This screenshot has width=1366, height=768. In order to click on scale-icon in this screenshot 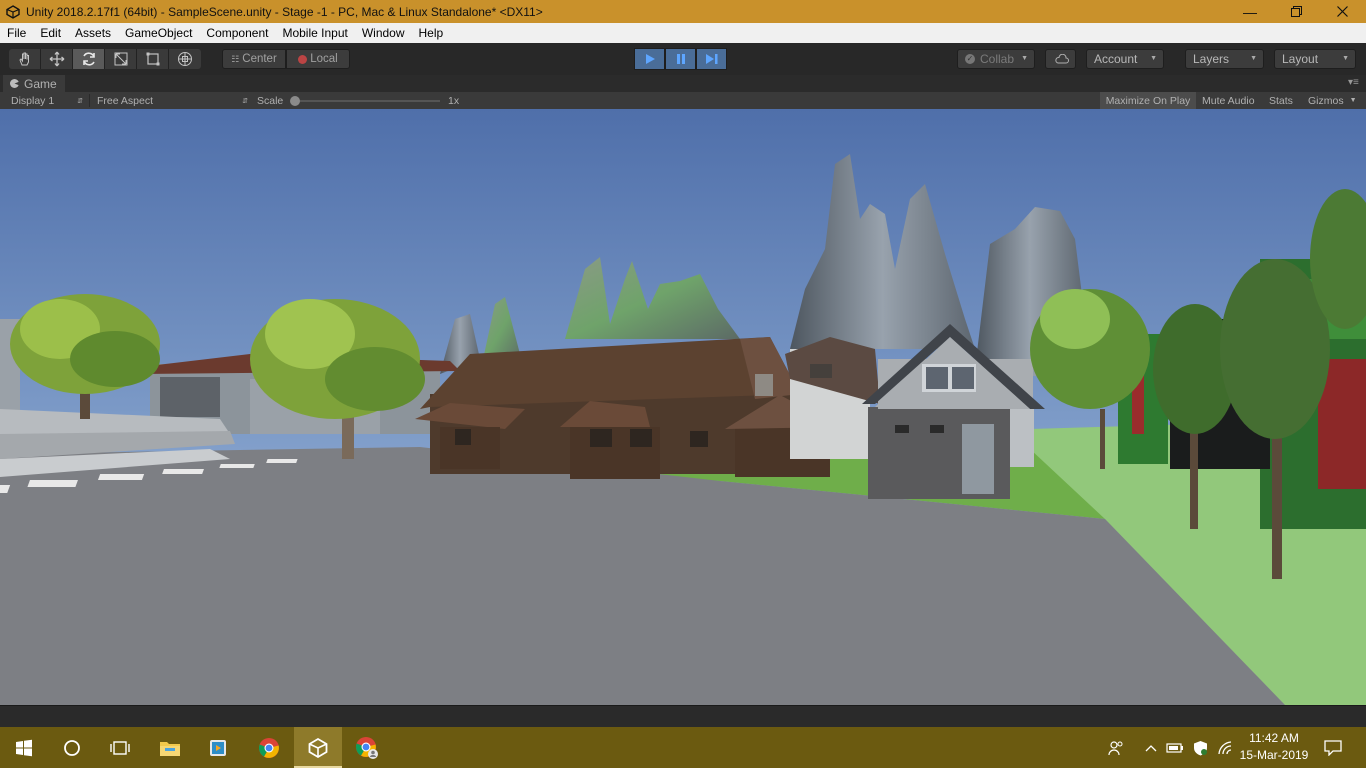, I will do `click(120, 59)`.